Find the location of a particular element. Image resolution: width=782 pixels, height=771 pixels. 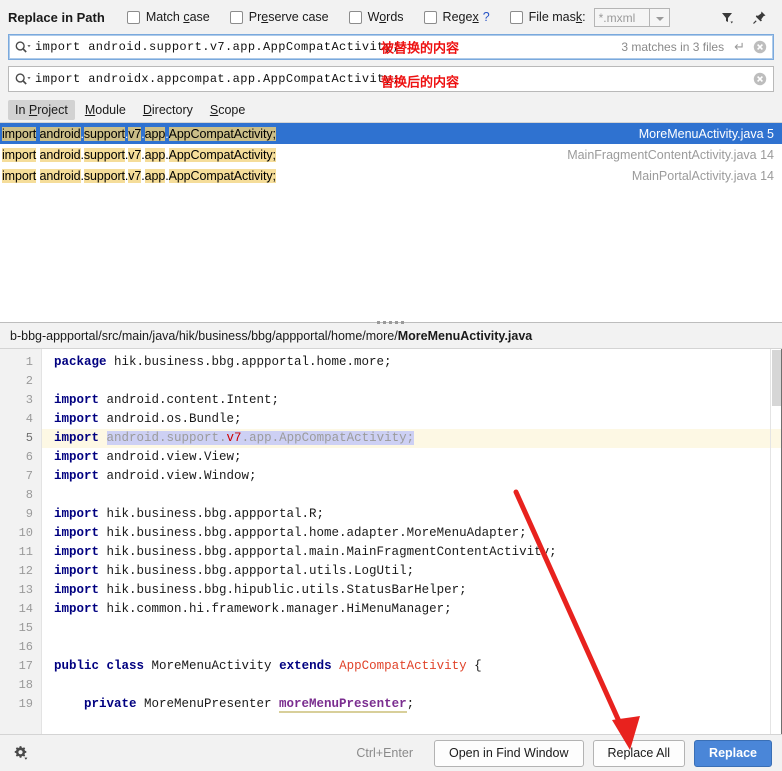

filter-icon is located at coordinates (727, 17).